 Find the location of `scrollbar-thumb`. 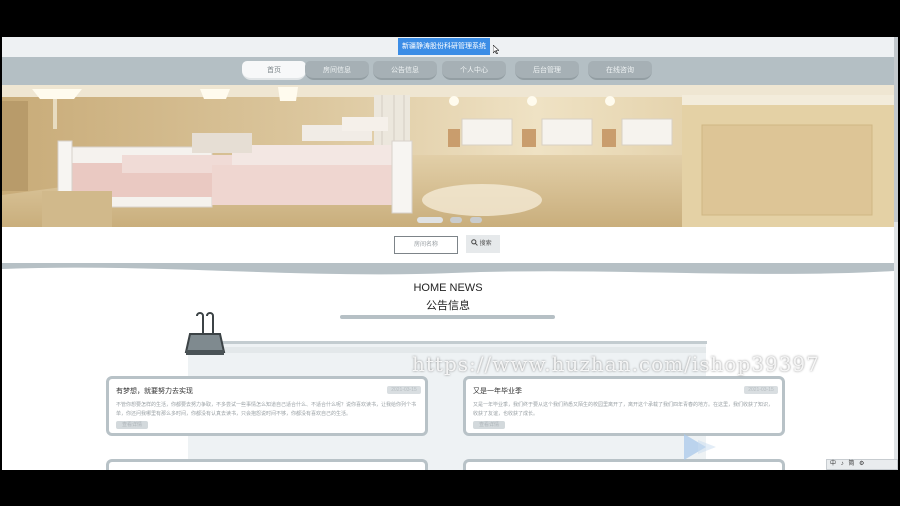

scrollbar-thumb is located at coordinates (896, 129).